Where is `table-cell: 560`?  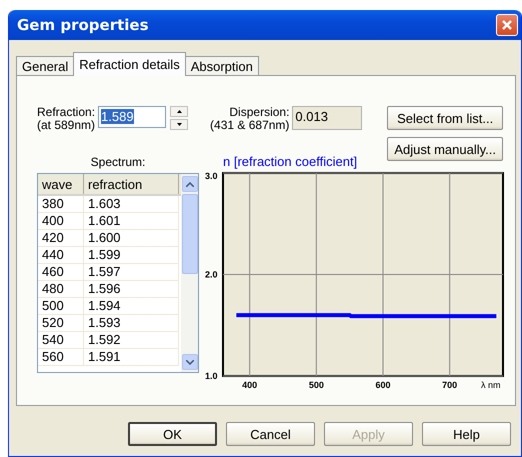
table-cell: 560 is located at coordinates (61, 357).